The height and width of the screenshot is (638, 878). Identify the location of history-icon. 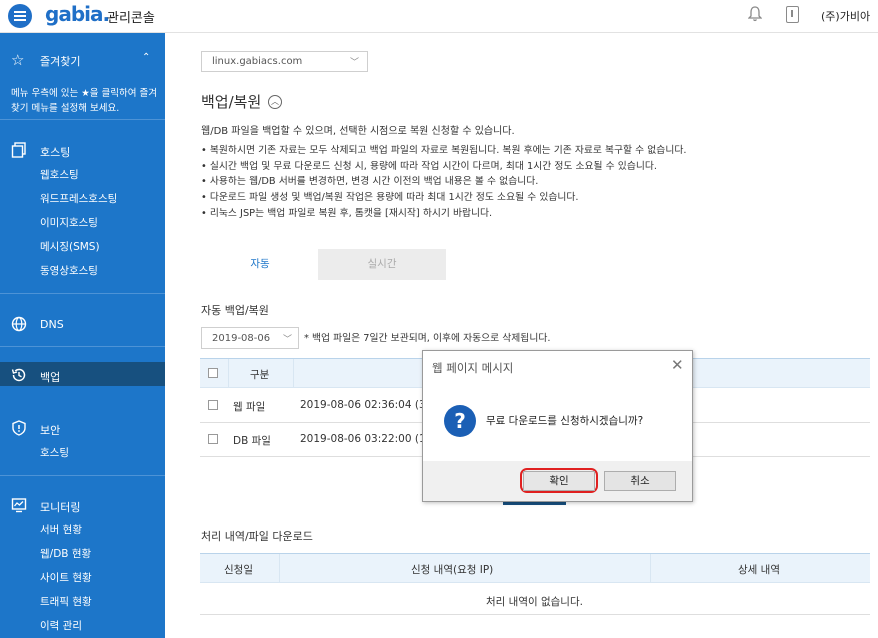
(18, 375).